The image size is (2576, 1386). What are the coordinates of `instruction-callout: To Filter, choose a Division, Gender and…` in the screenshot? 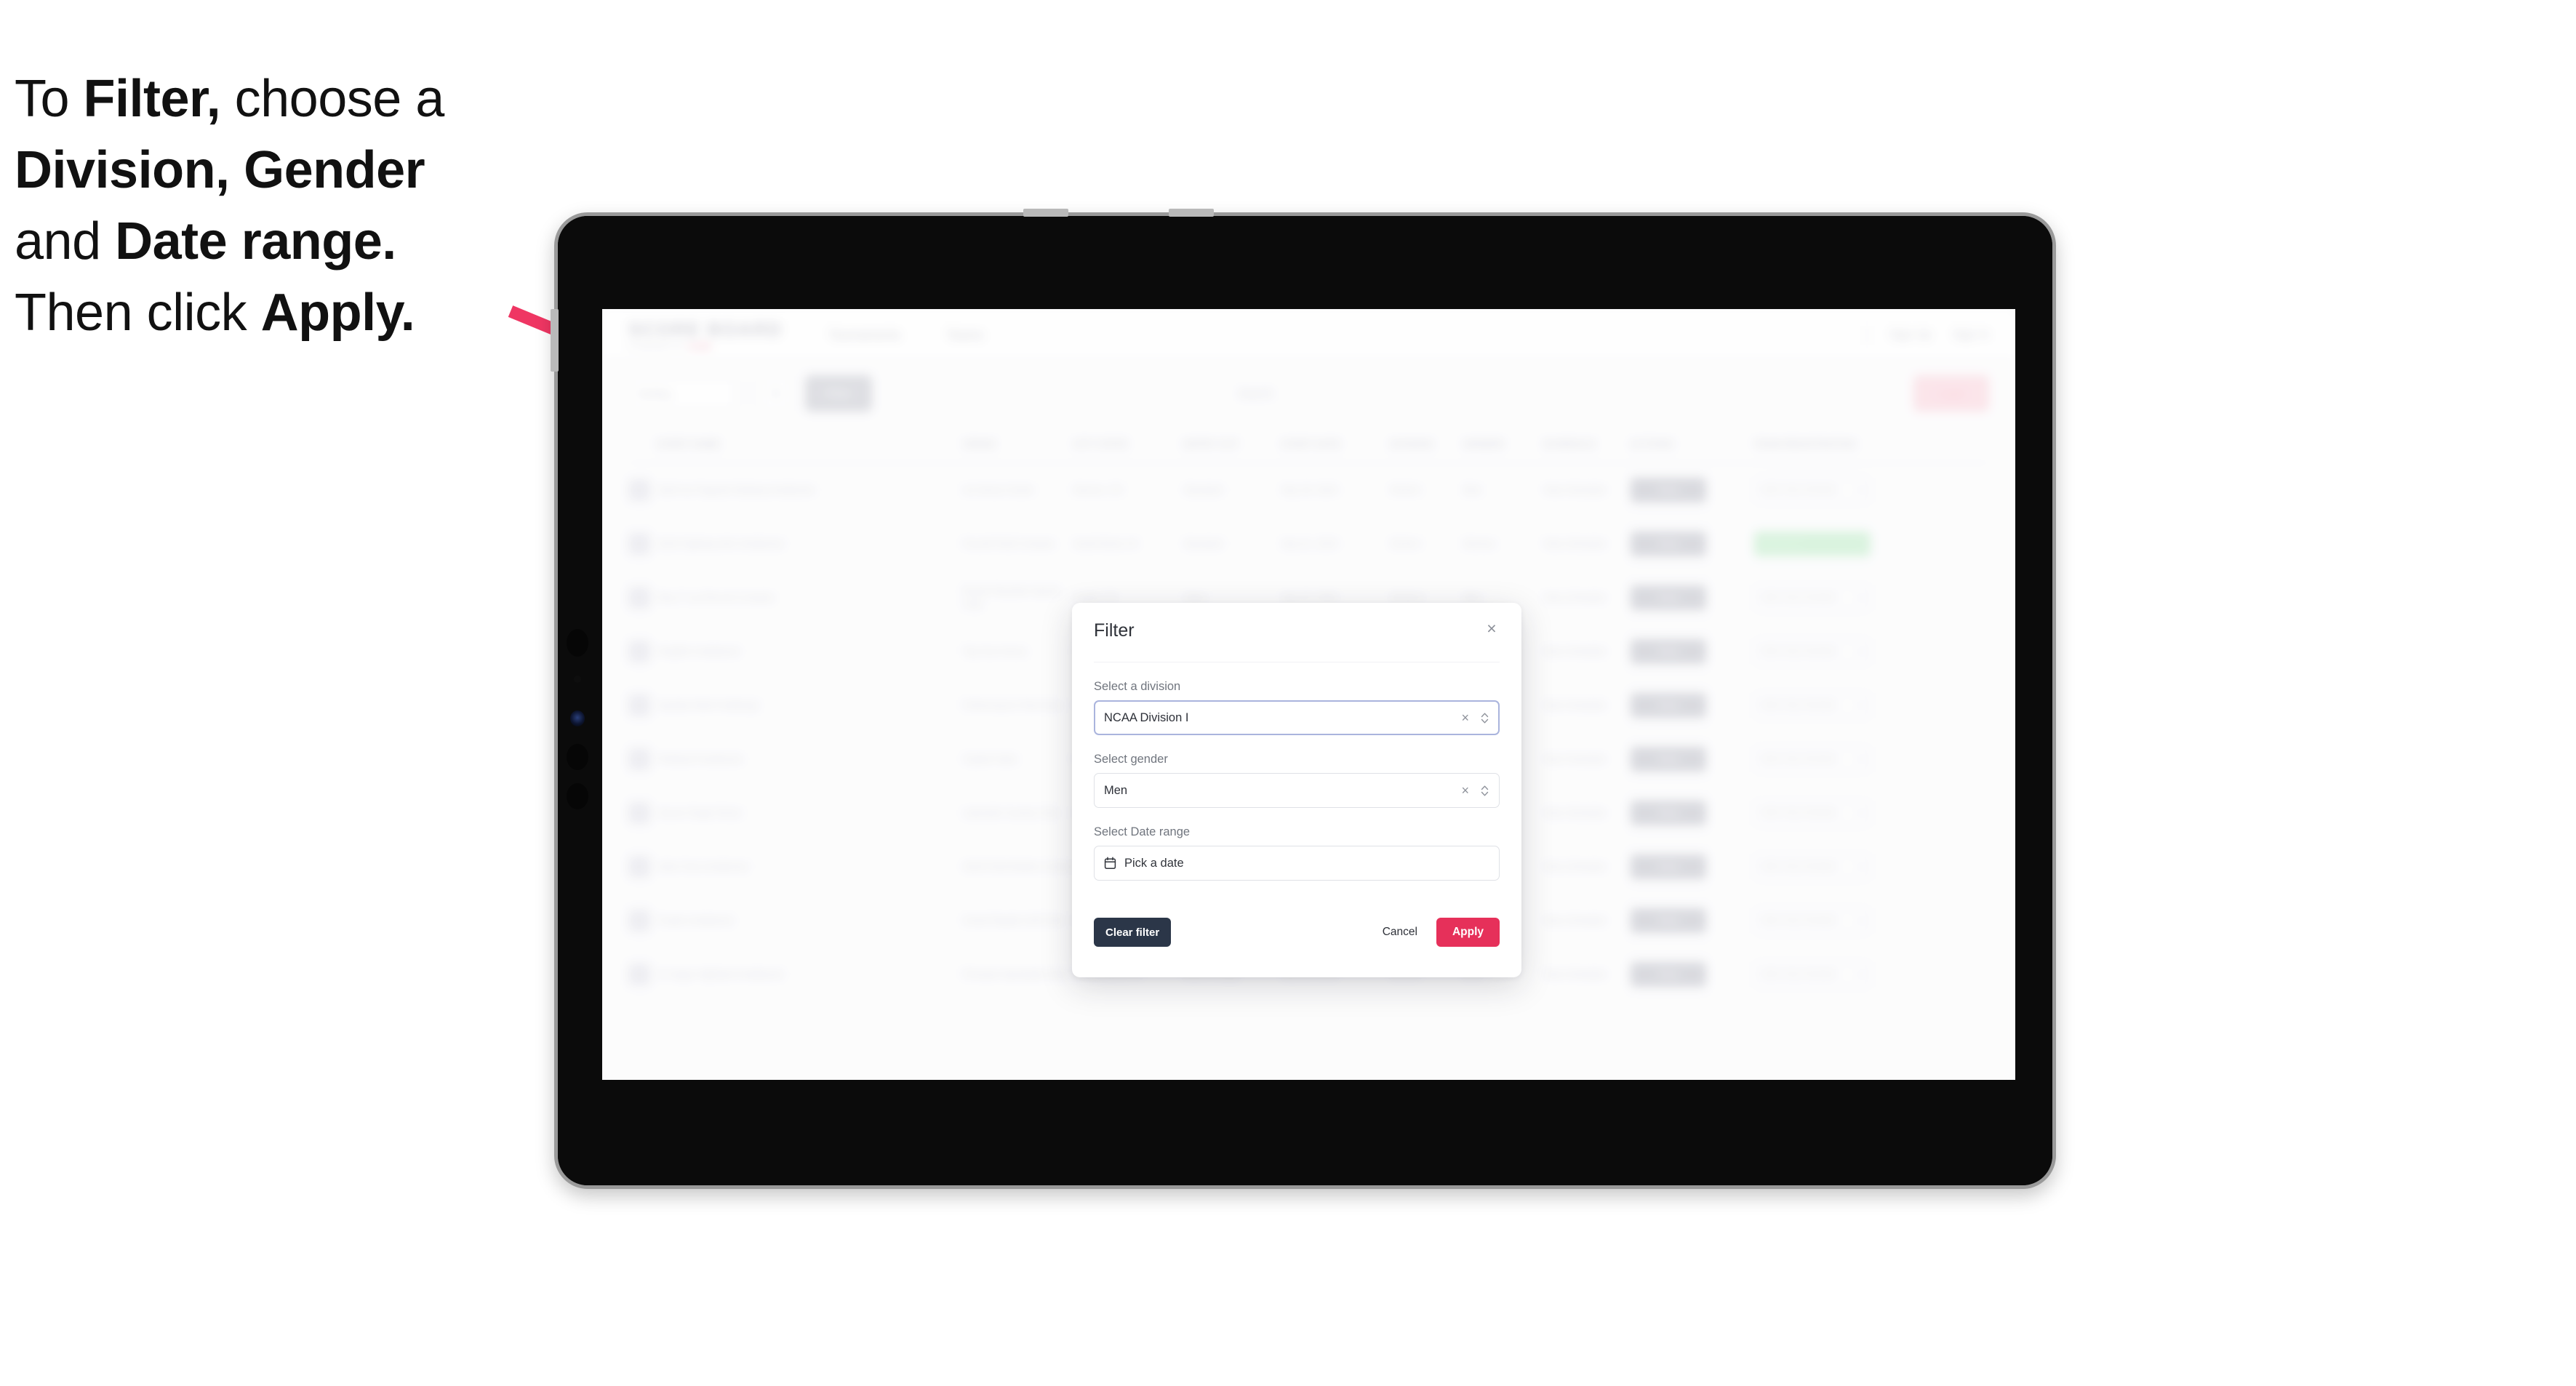 It's located at (291, 207).